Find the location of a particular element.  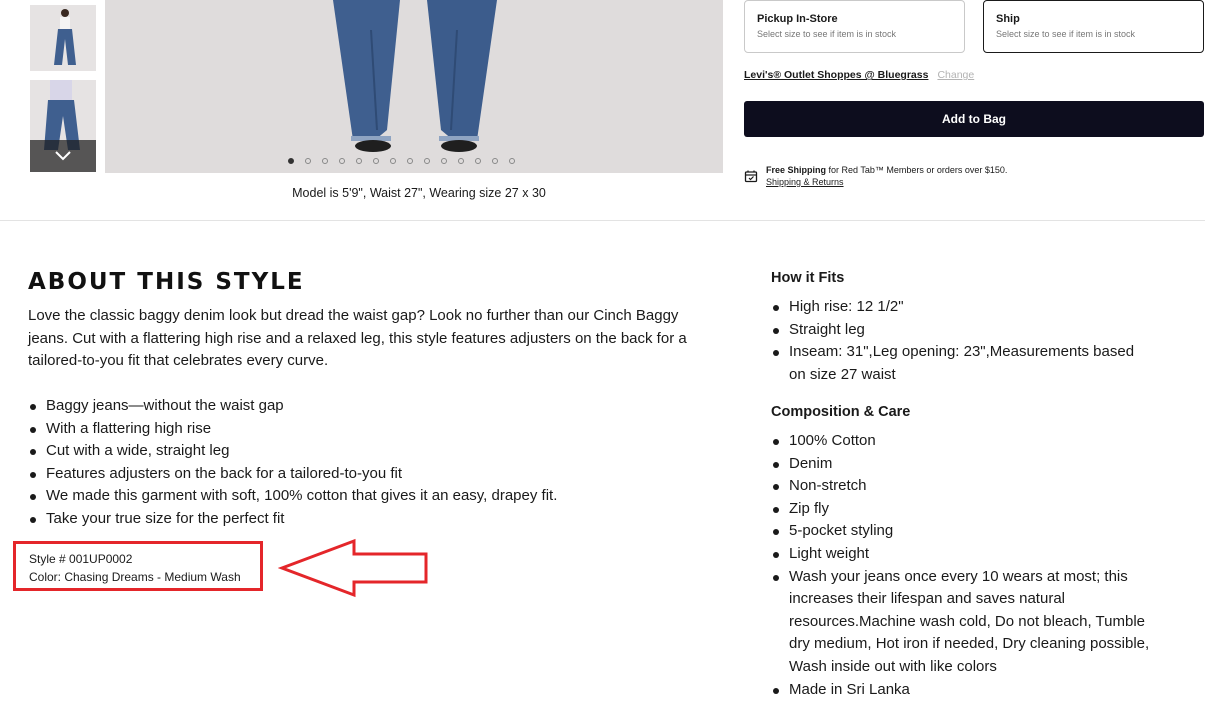

store-name-link: Levi's® Outlet Shoppes @ Bluegrass is located at coordinates (836, 75).